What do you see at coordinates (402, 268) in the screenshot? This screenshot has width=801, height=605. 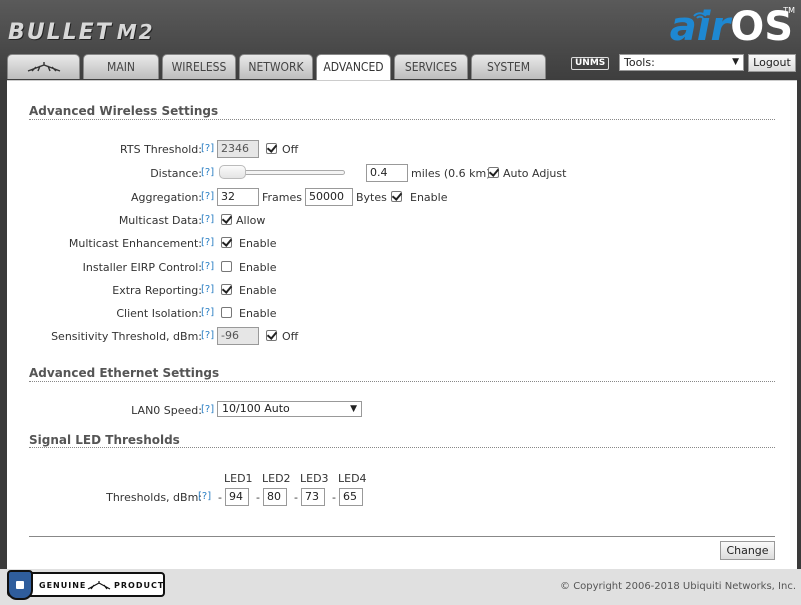 I see `row-installer-eirp: Installer EIRP Control: [?] Enable` at bounding box center [402, 268].